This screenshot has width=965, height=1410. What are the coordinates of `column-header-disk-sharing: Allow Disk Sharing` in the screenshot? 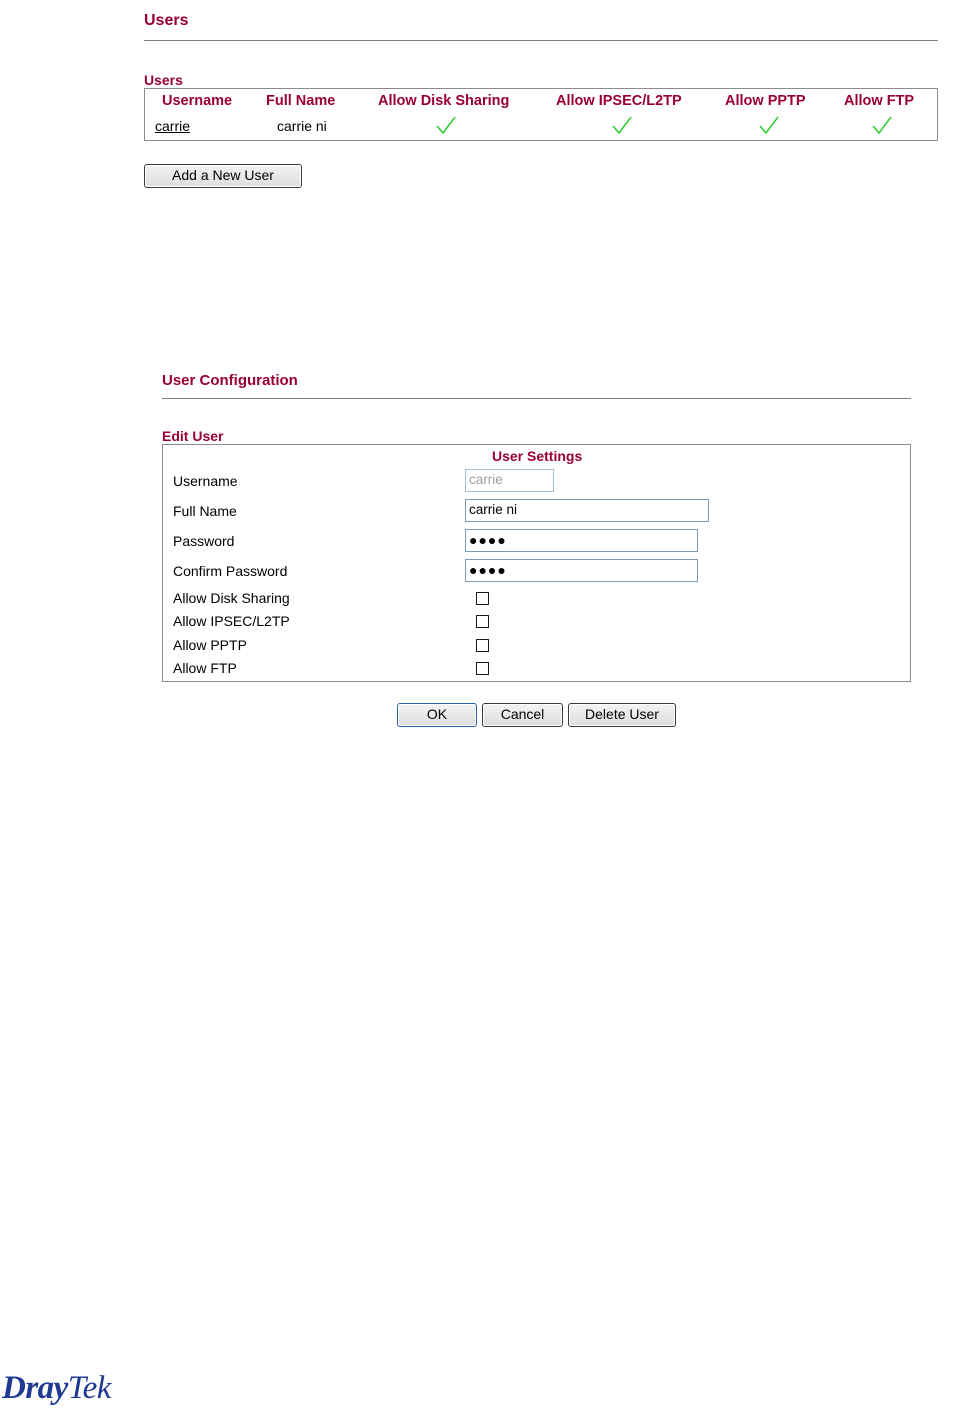 It's located at (444, 101).